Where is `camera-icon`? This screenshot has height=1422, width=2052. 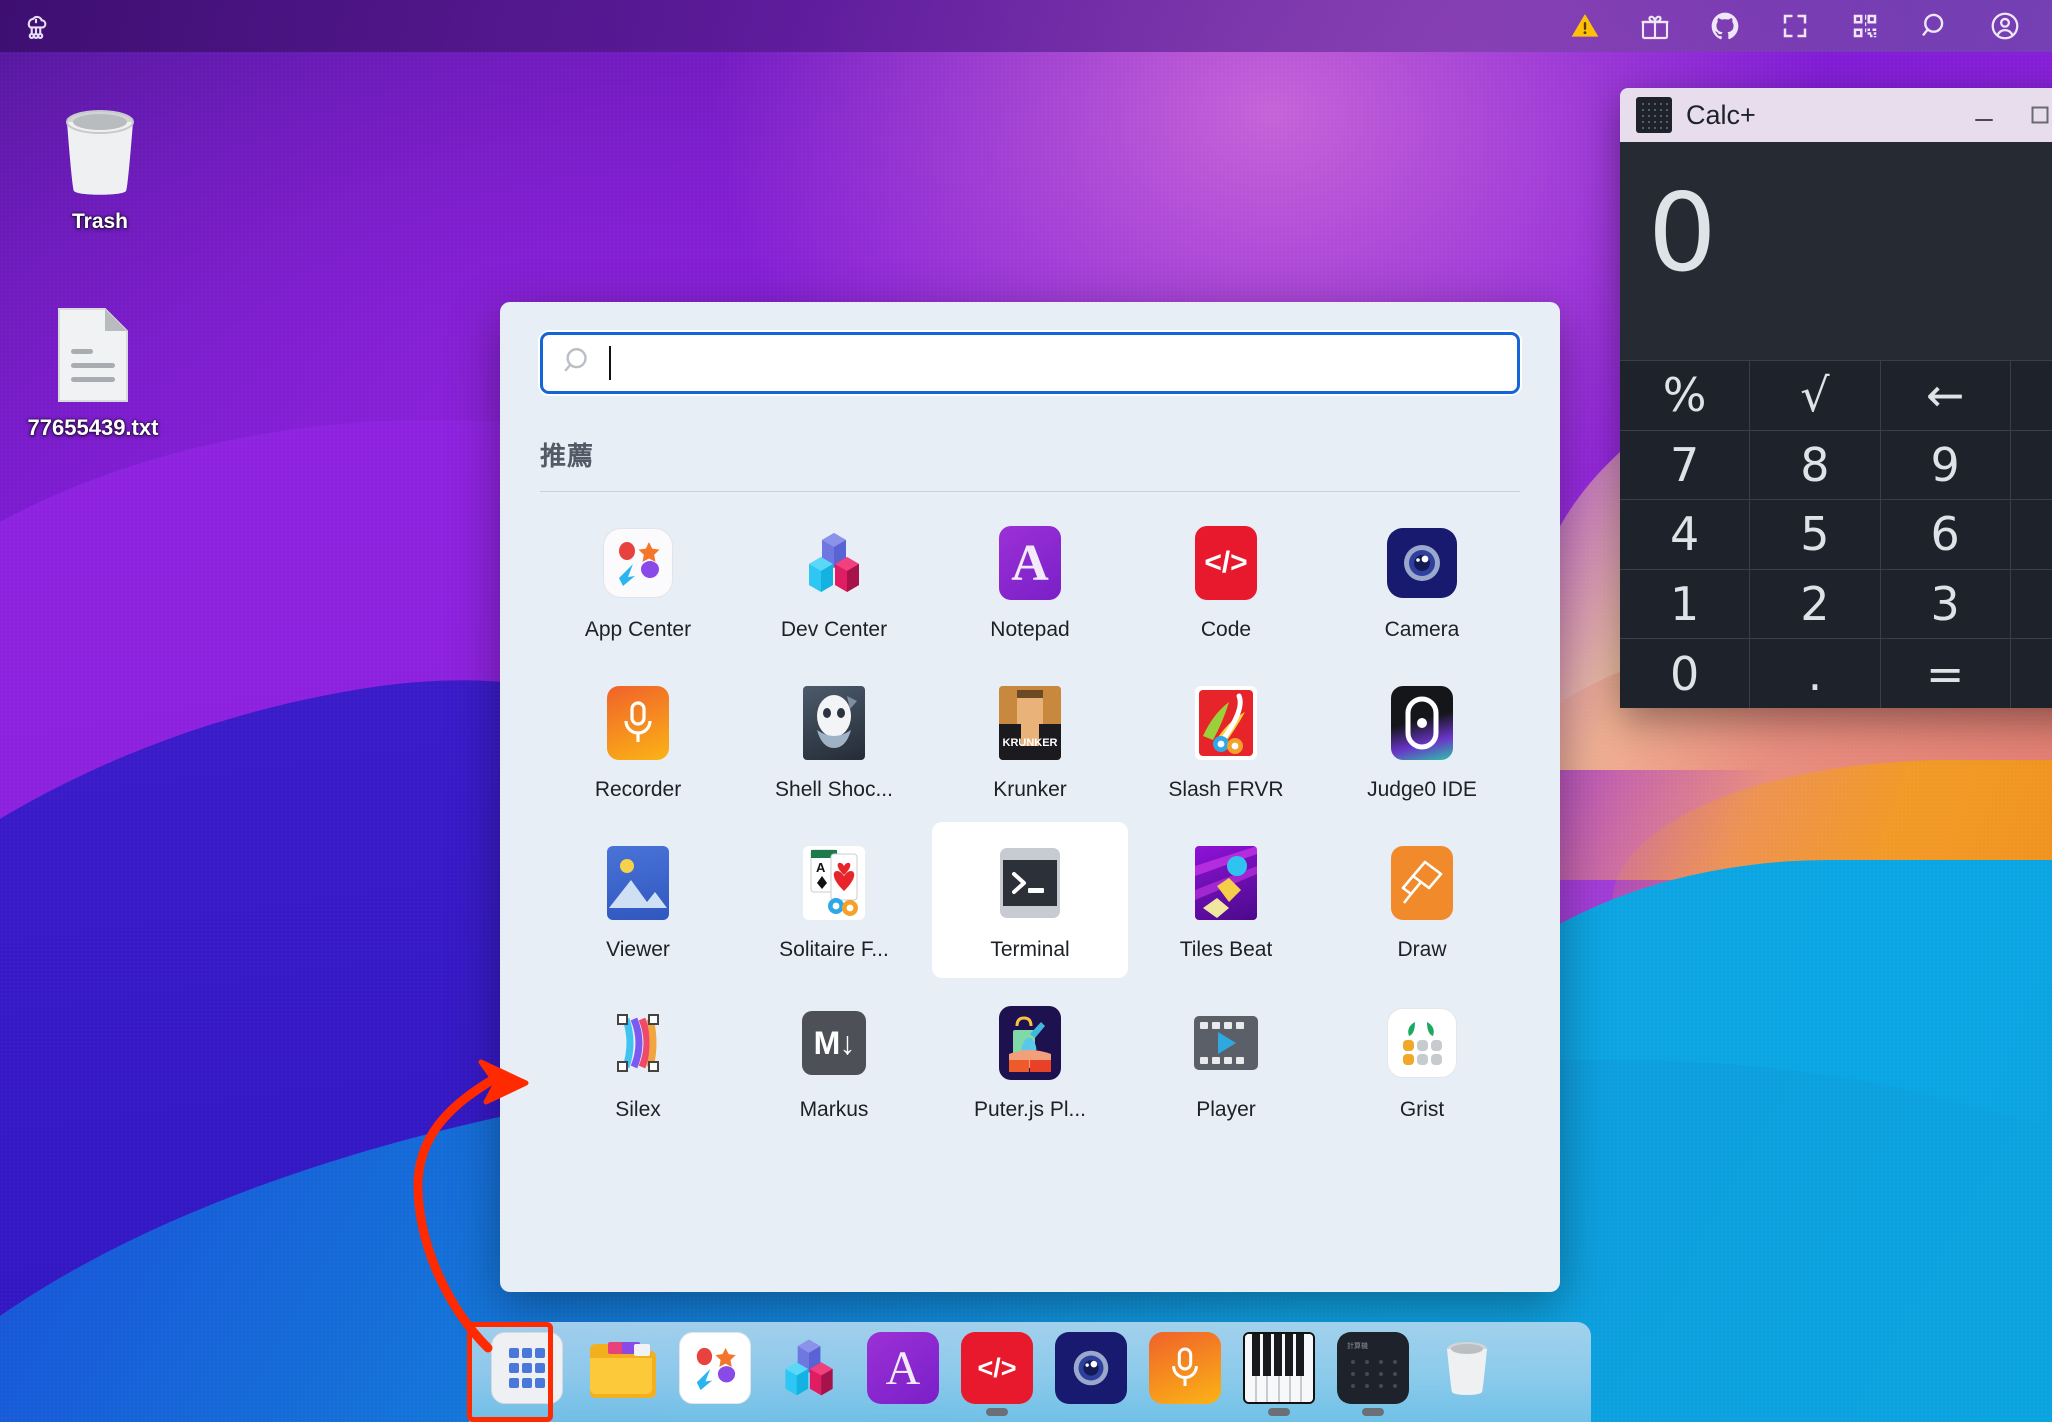 camera-icon is located at coordinates (1091, 1368).